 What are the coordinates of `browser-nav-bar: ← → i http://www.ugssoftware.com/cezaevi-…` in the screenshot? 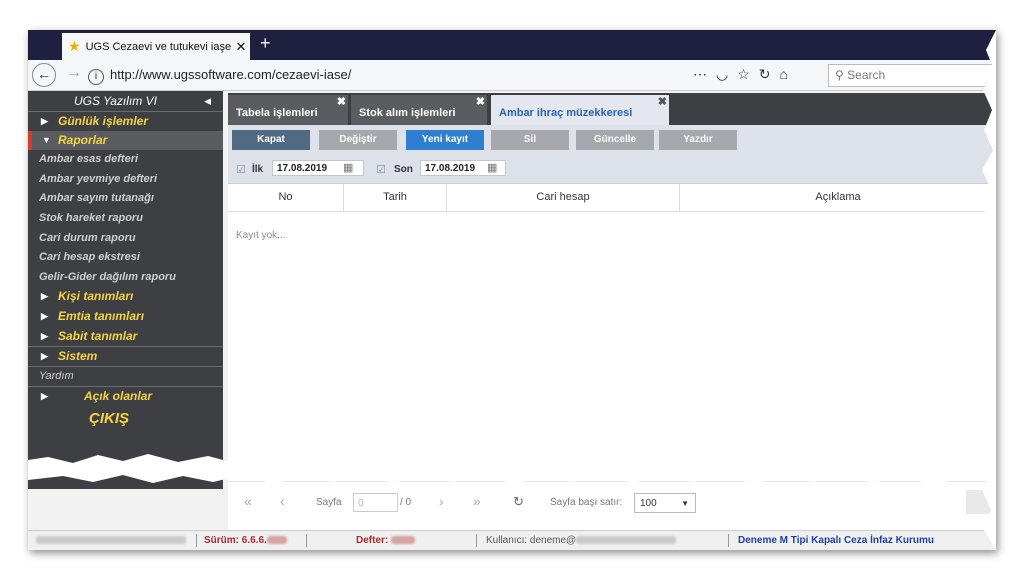 It's located at (512, 75).